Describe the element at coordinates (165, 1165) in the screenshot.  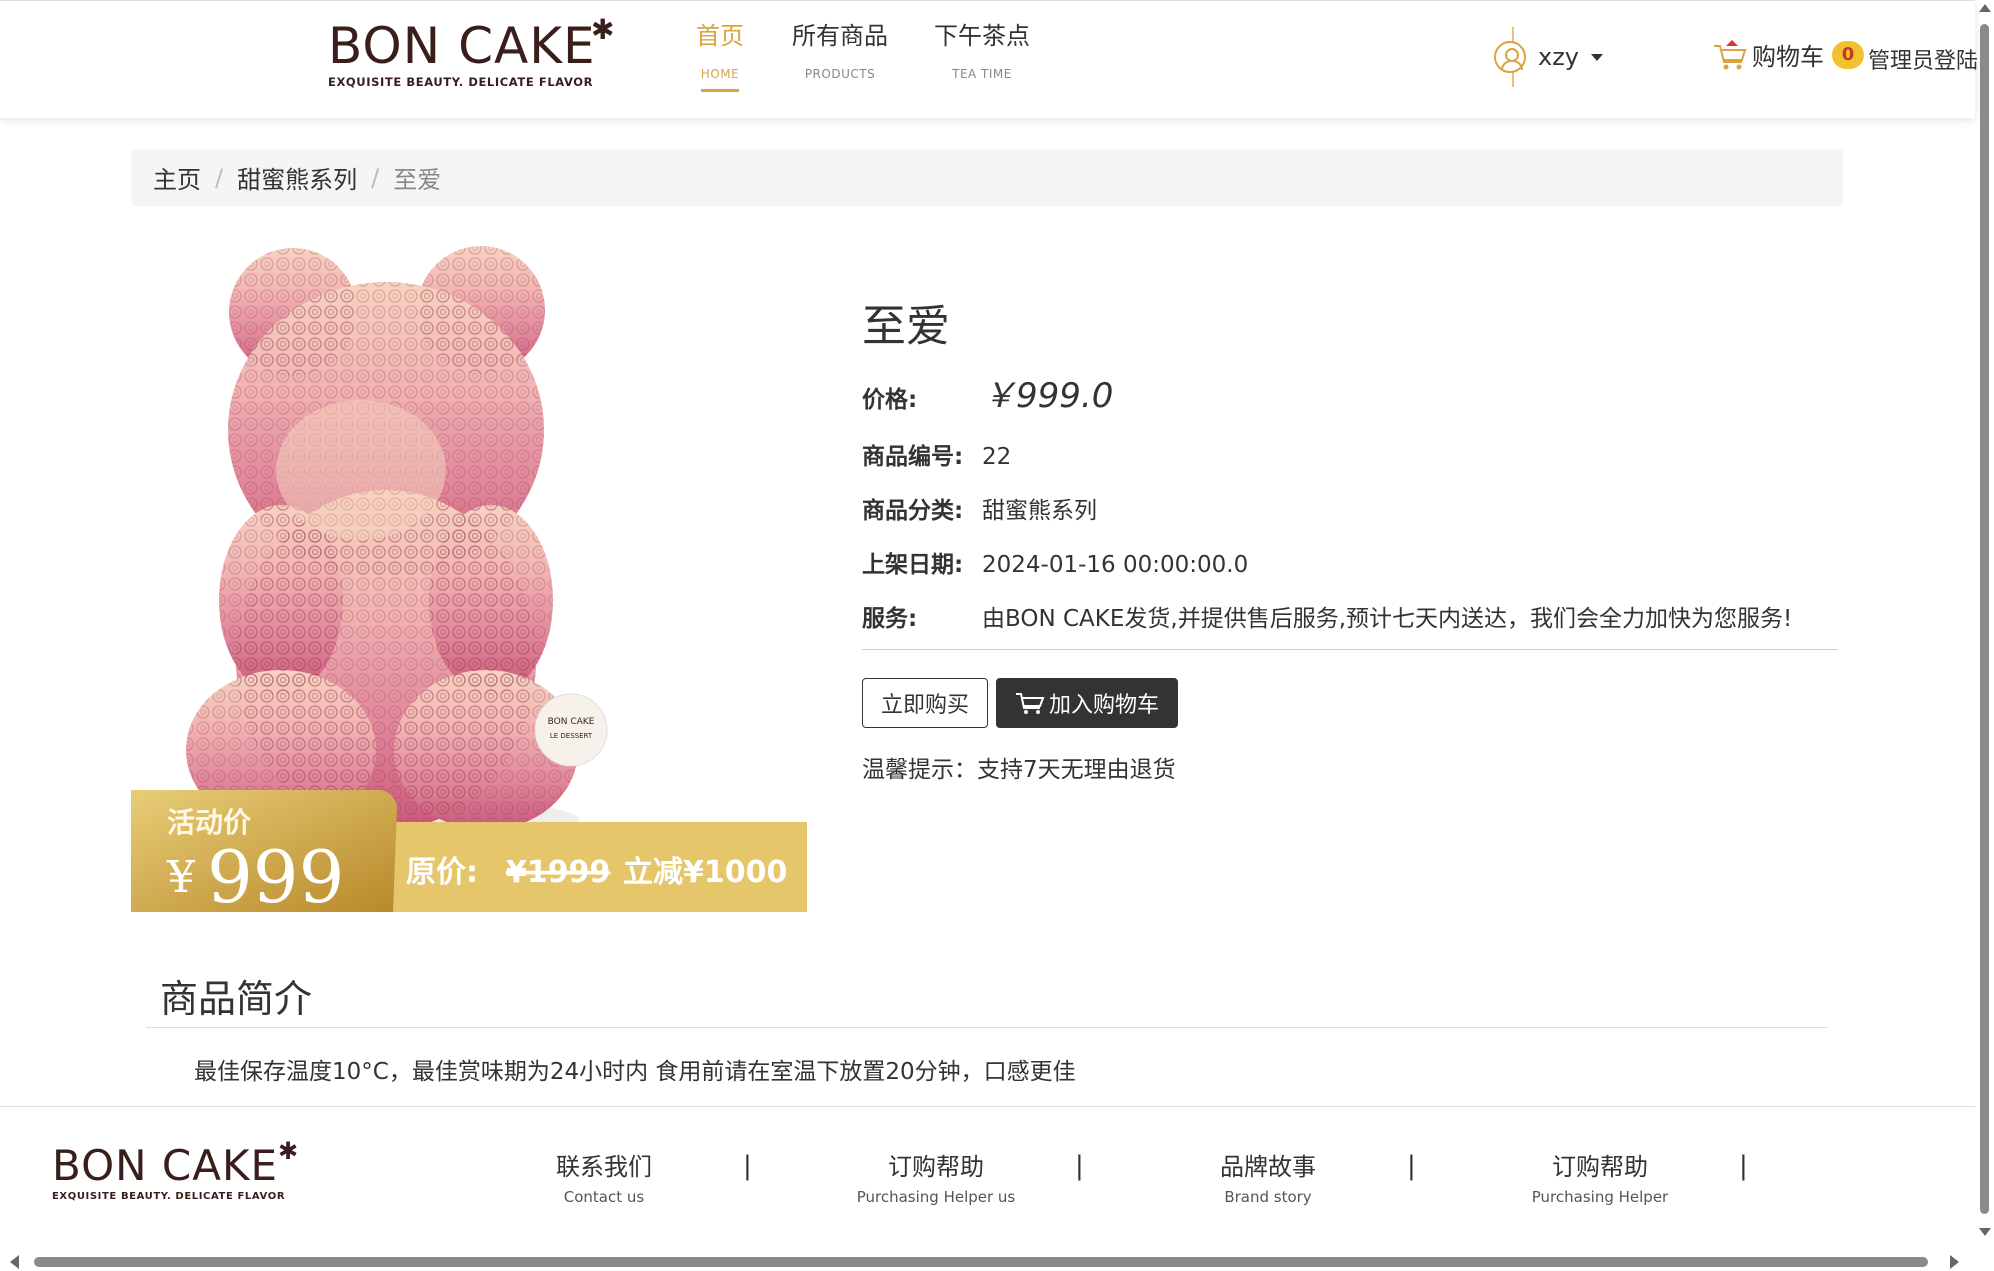
I see `footer-logo-wordmark: BON CAKE` at that location.